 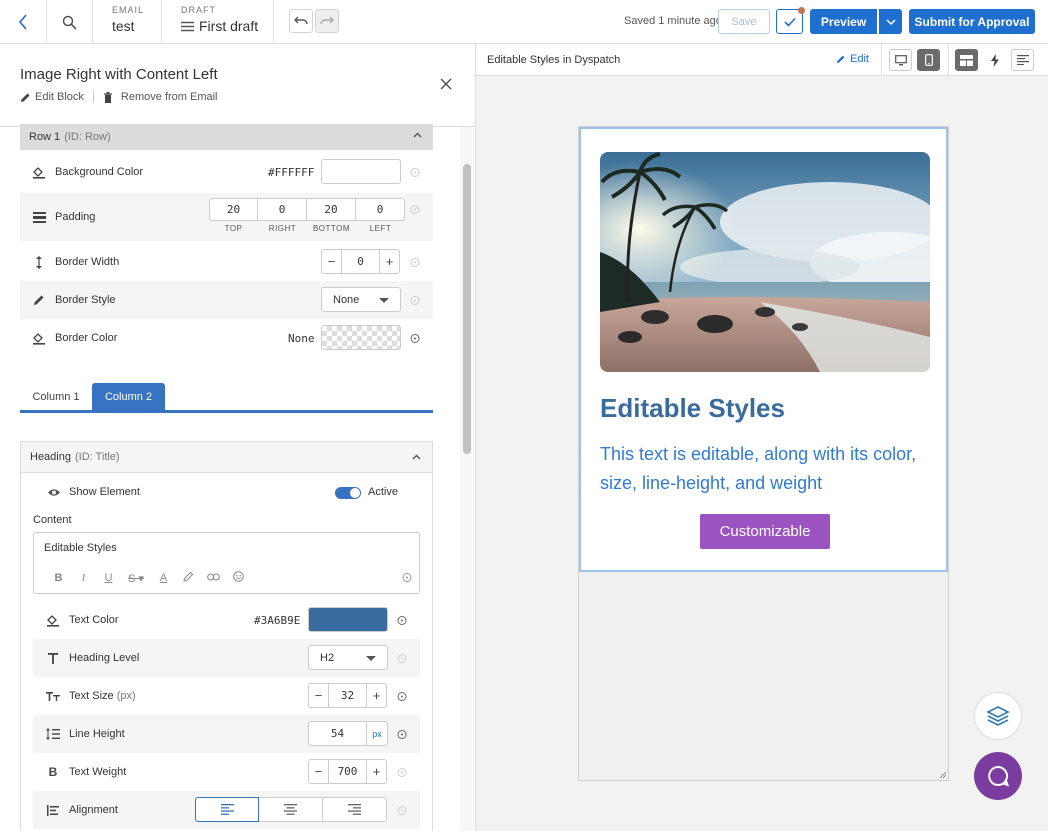 I want to click on layers-icon, so click(x=998, y=716).